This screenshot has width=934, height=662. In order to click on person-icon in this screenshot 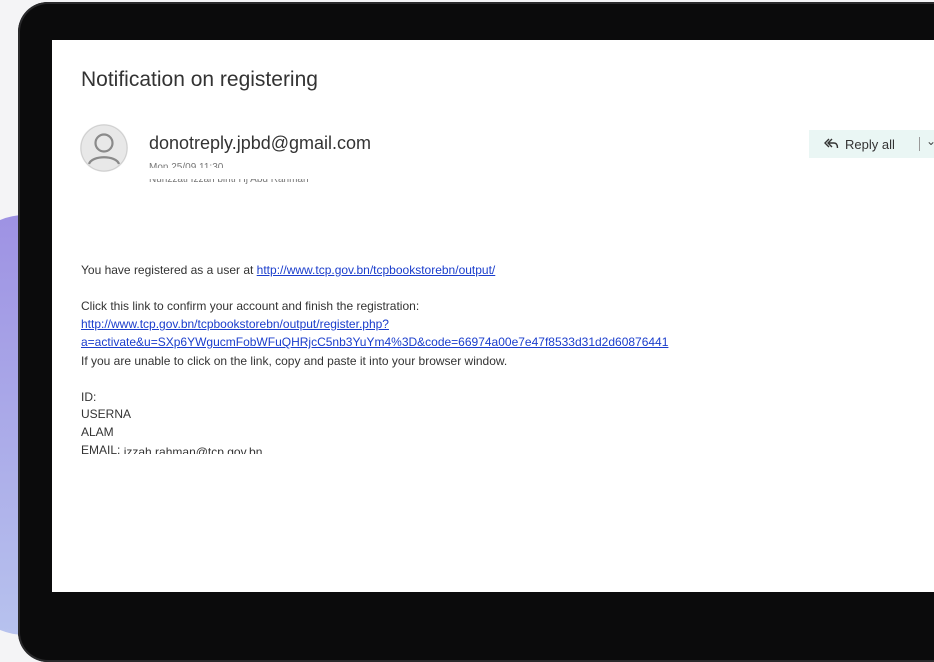, I will do `click(104, 148)`.